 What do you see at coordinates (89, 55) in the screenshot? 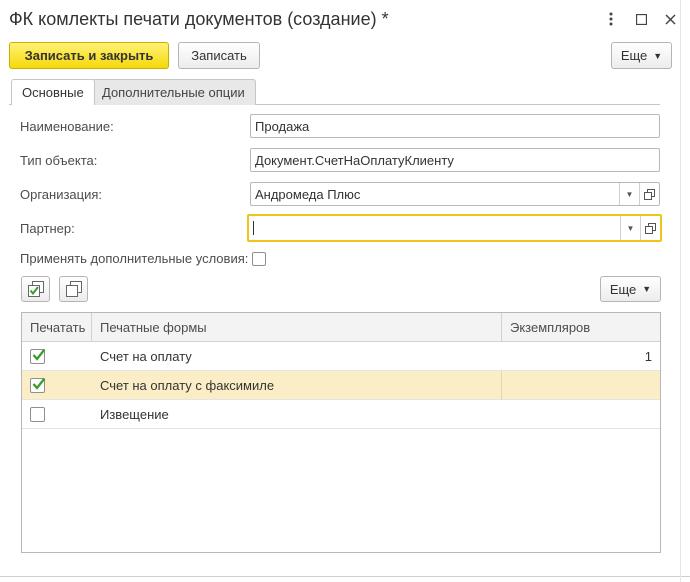
I see `save-and-close-button: Записать и закрыть` at bounding box center [89, 55].